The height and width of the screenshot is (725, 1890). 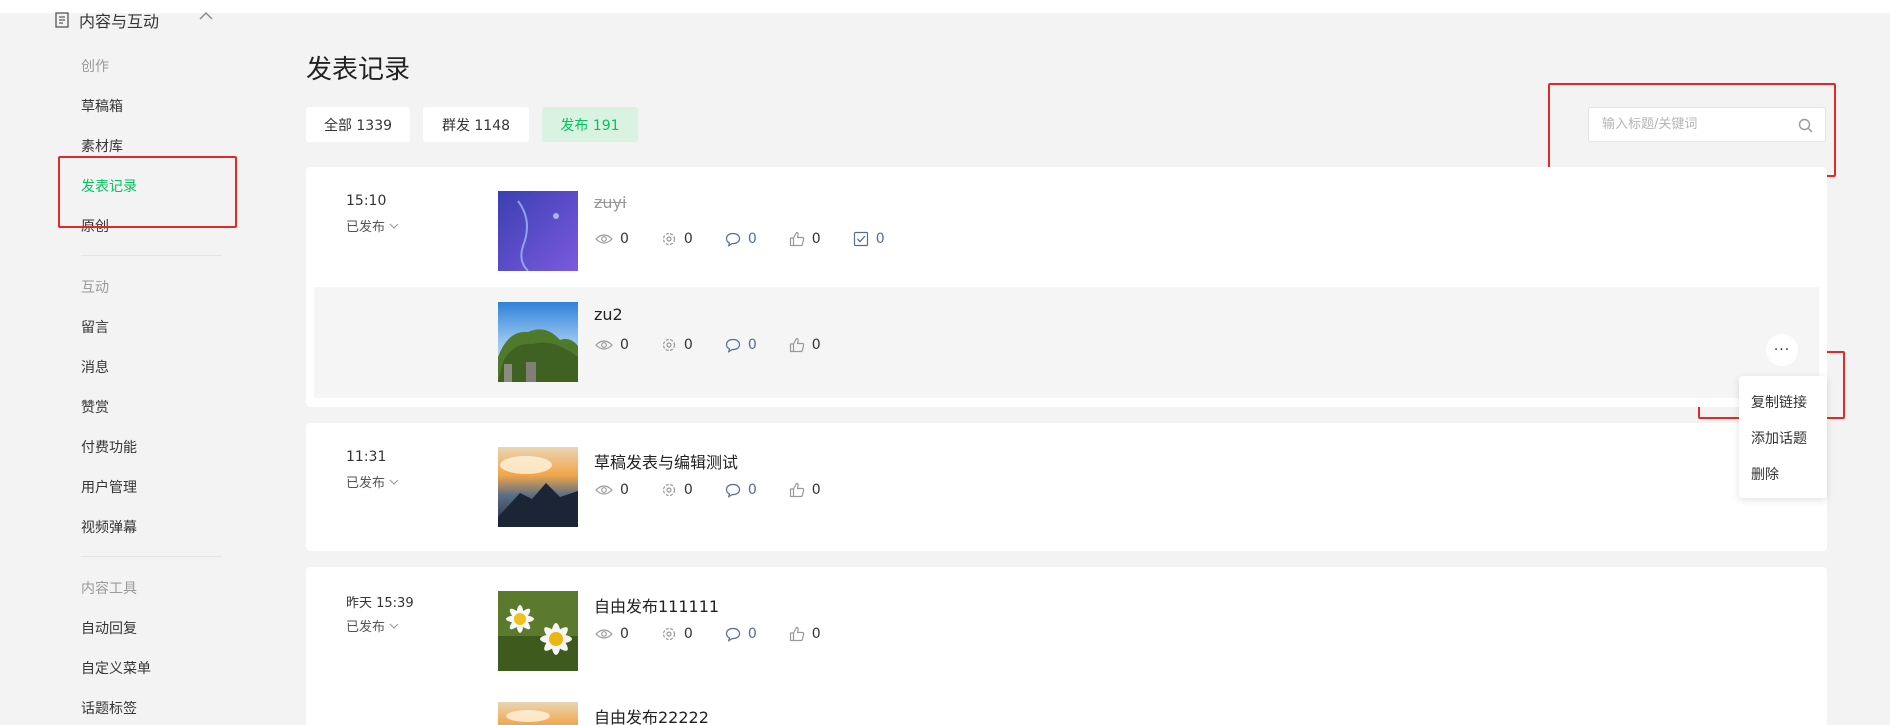 I want to click on search-input, so click(x=1692, y=124).